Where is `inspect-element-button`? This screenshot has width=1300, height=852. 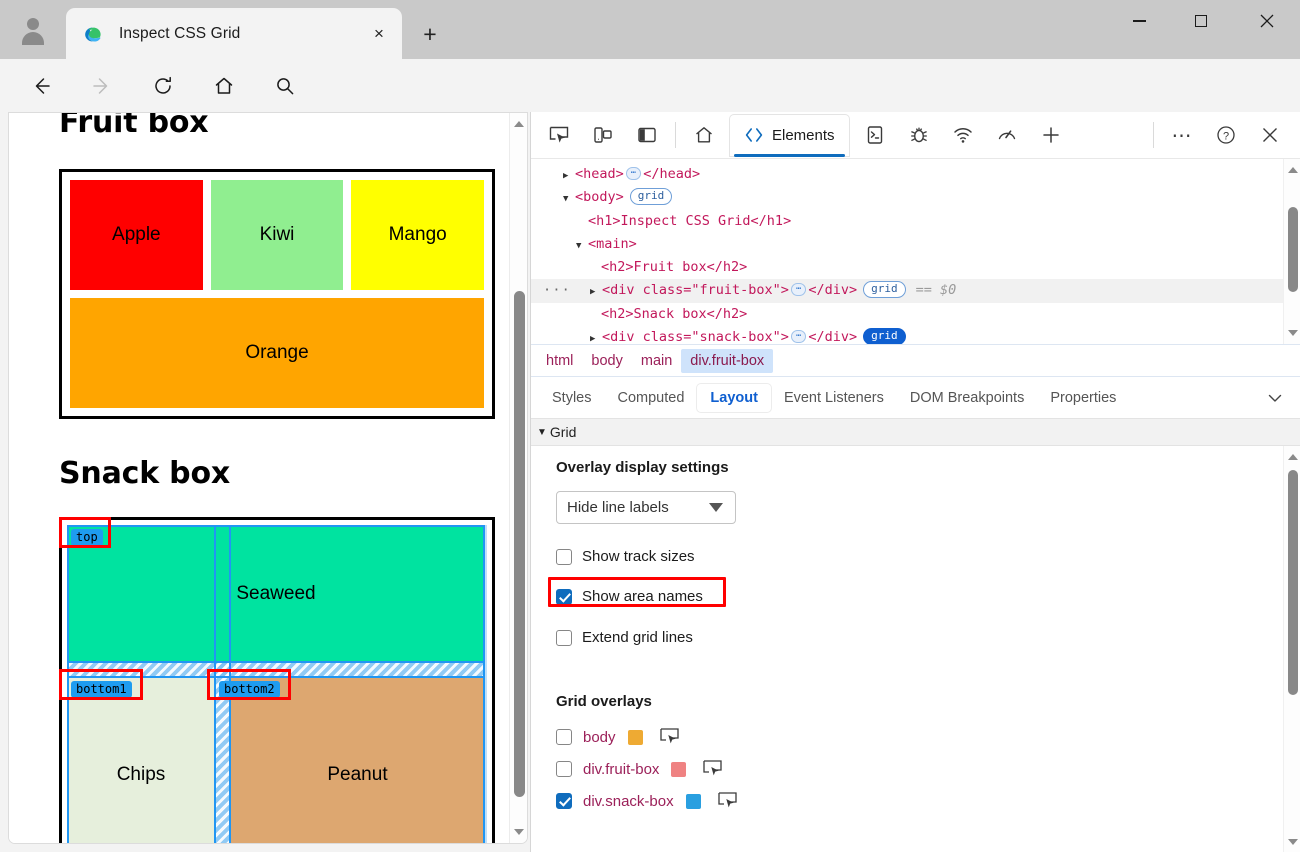 inspect-element-button is located at coordinates (559, 135).